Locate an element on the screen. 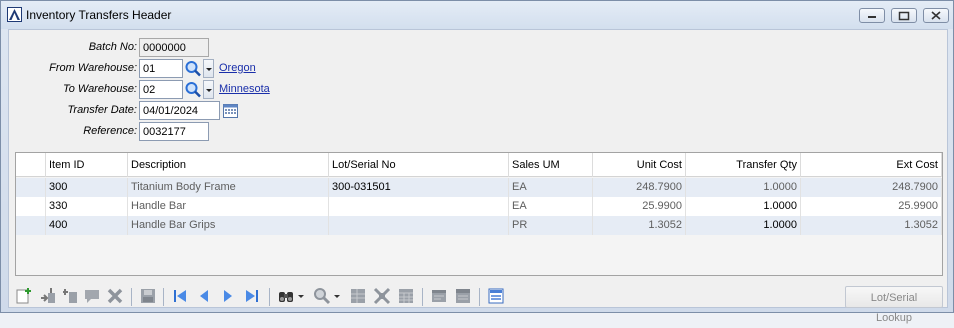  to-warehouse-lookup-button is located at coordinates (193, 89).